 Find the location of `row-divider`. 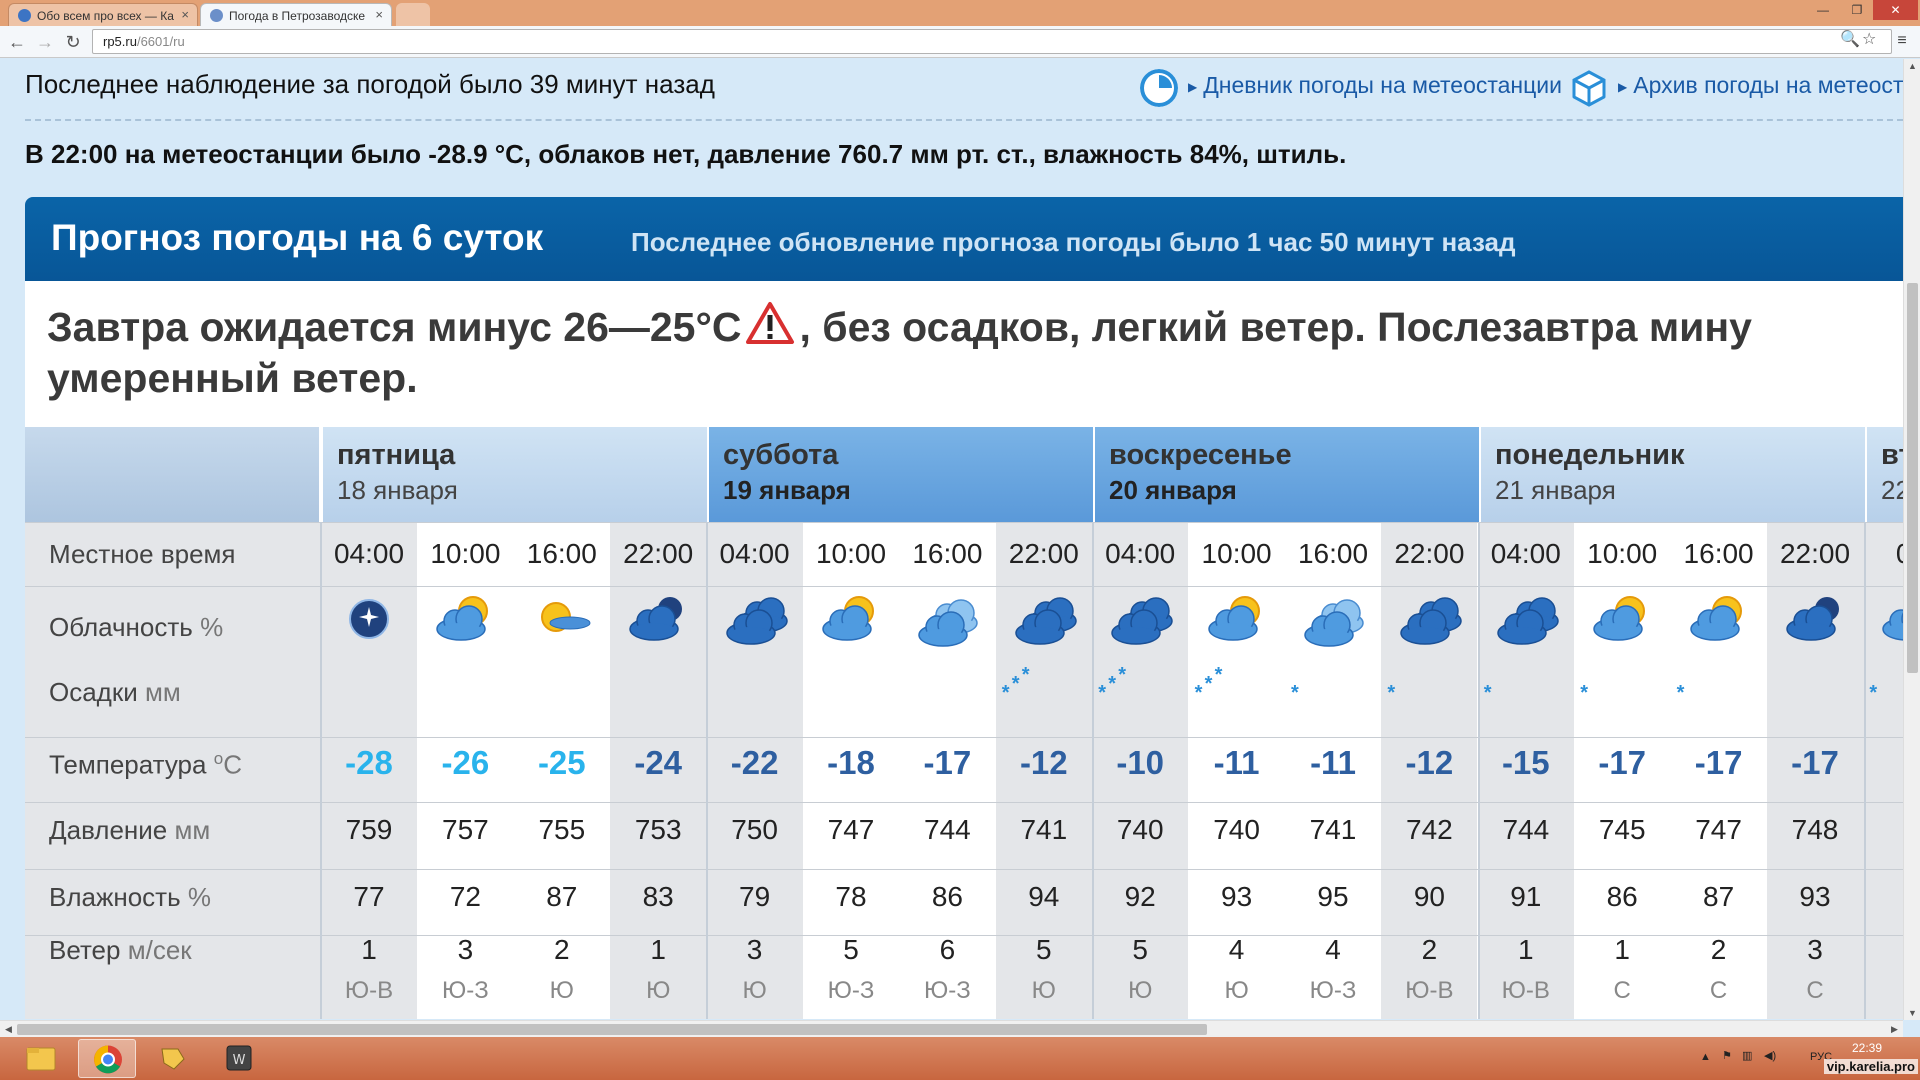

row-divider is located at coordinates (964, 802).